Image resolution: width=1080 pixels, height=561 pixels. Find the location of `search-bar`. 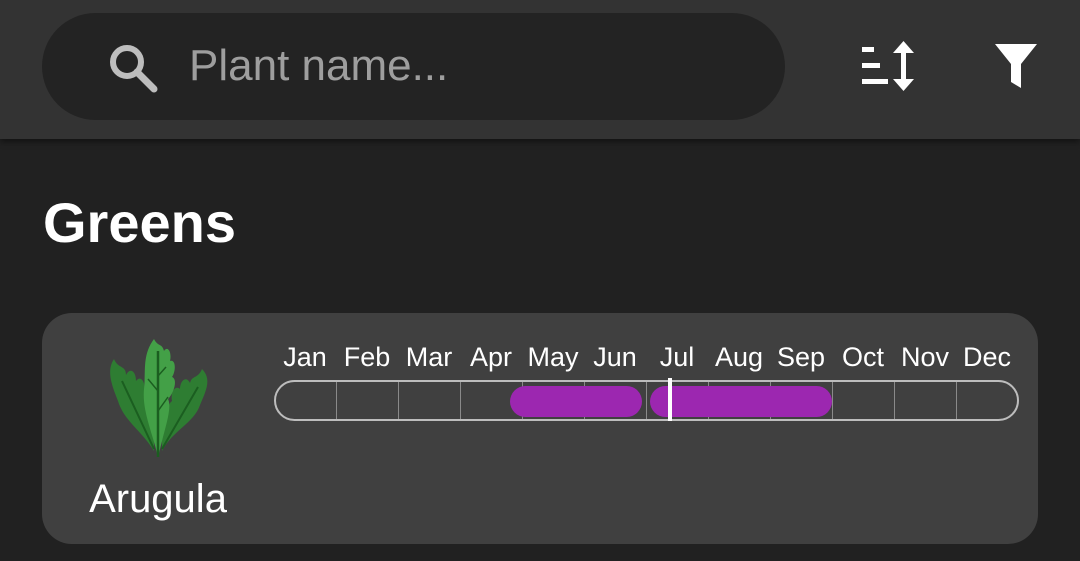

search-bar is located at coordinates (413, 66).